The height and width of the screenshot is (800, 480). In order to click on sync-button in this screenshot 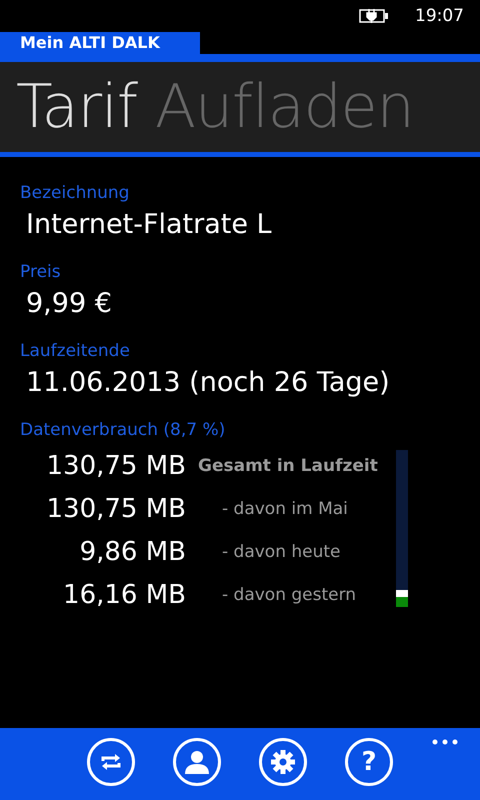, I will do `click(111, 762)`.